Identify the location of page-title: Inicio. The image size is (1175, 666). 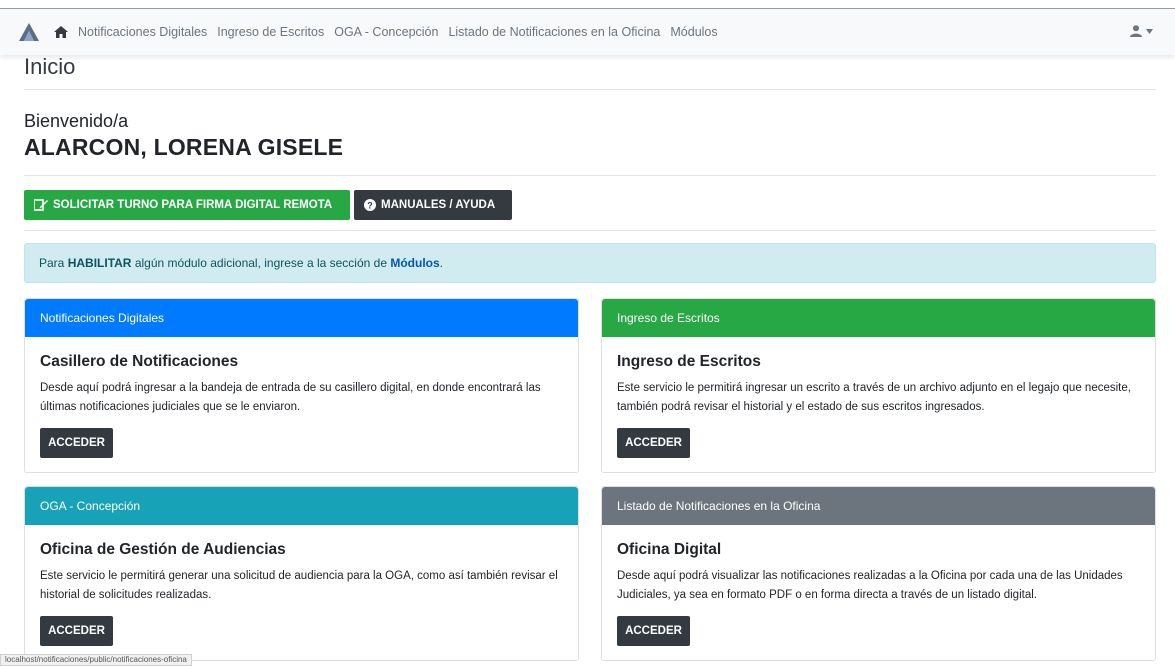
(50, 66).